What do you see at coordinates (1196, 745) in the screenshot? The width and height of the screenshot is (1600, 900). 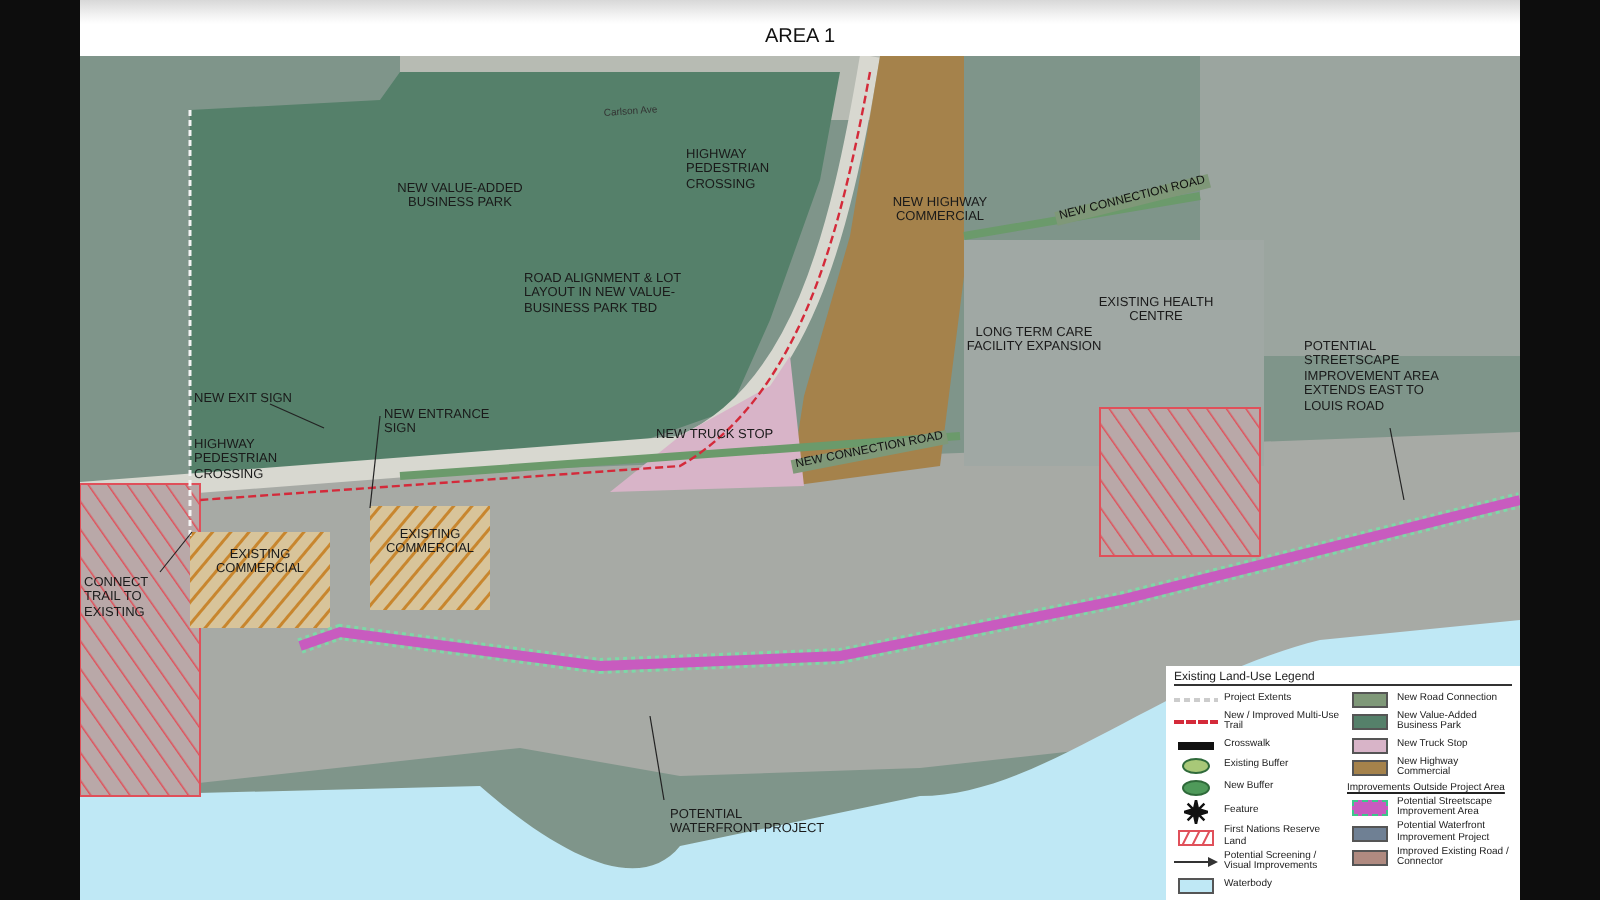 I see `crosswalk-icon` at bounding box center [1196, 745].